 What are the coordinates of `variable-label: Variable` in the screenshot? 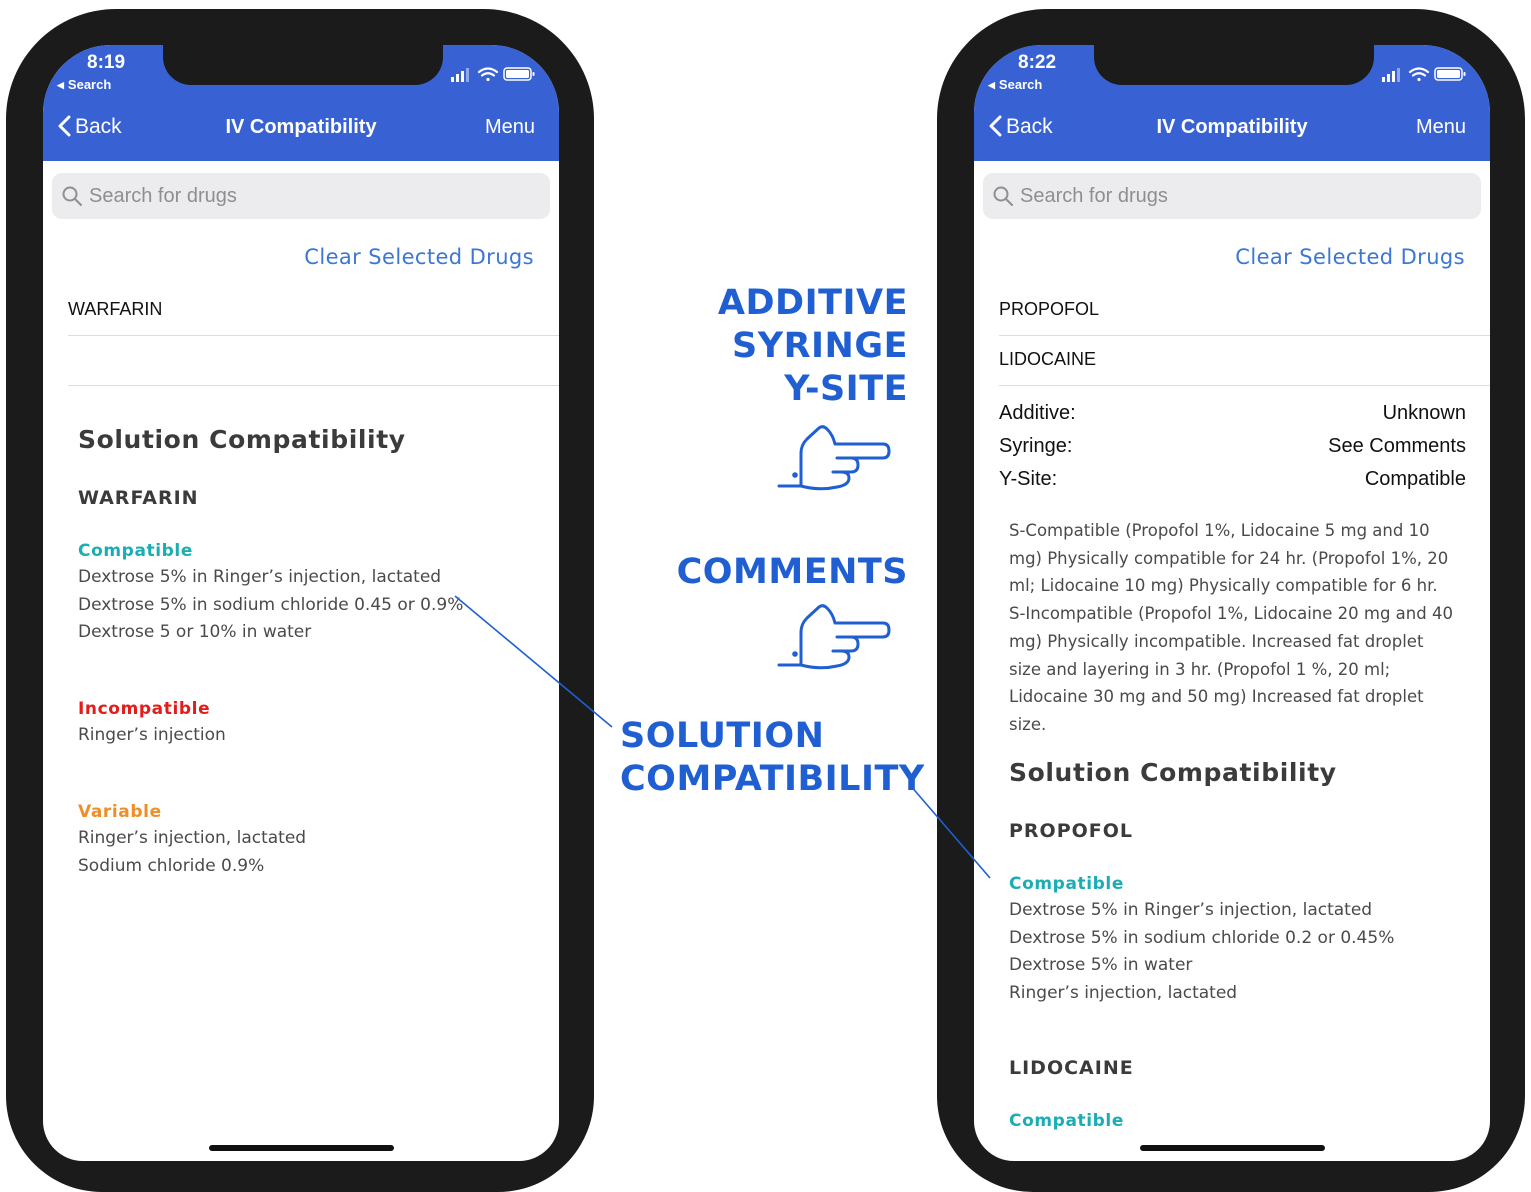 It's located at (120, 812).